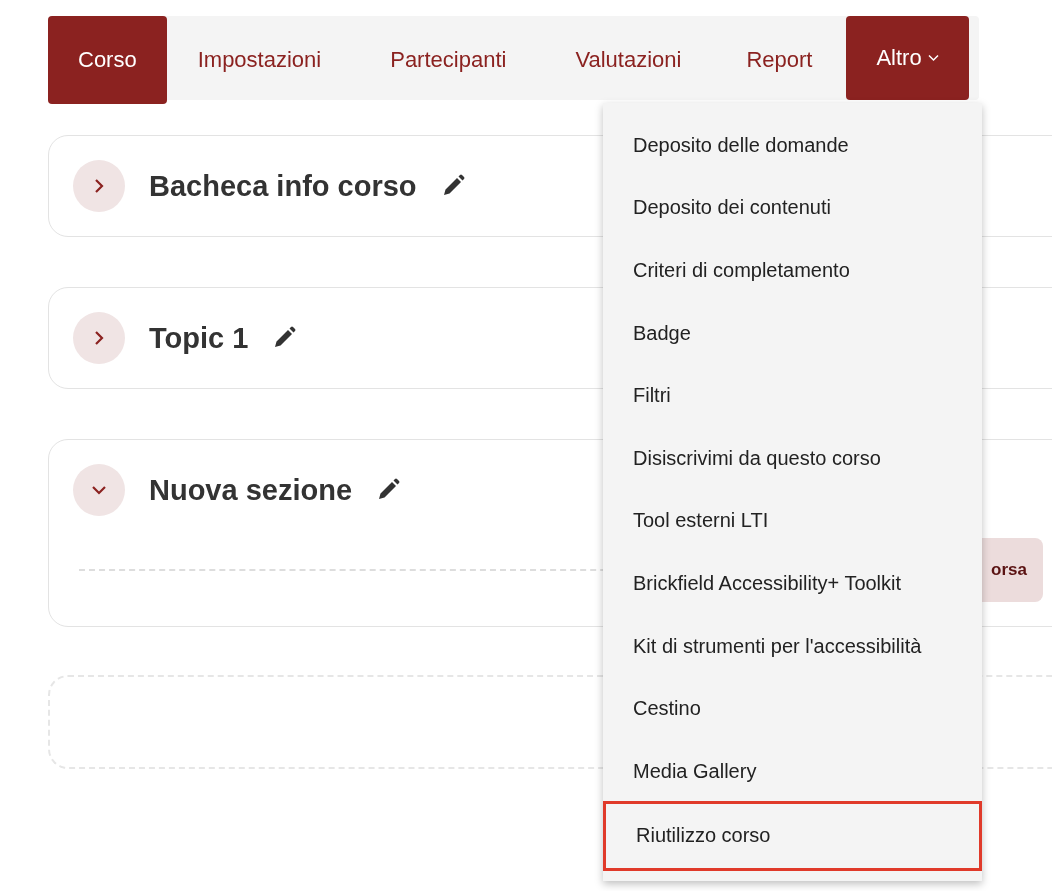  Describe the element at coordinates (792, 835) in the screenshot. I see `menu-item: Riutilizzo corso` at that location.